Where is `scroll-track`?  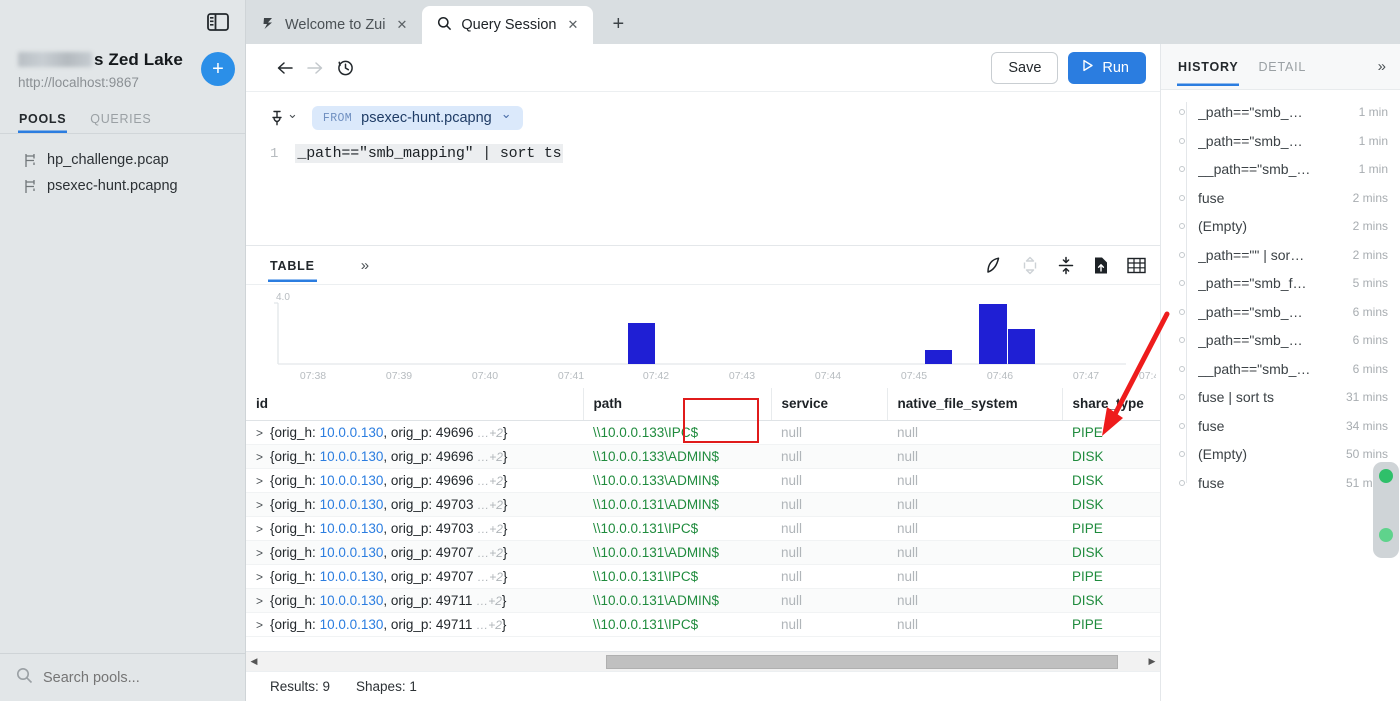
scroll-track is located at coordinates (703, 661).